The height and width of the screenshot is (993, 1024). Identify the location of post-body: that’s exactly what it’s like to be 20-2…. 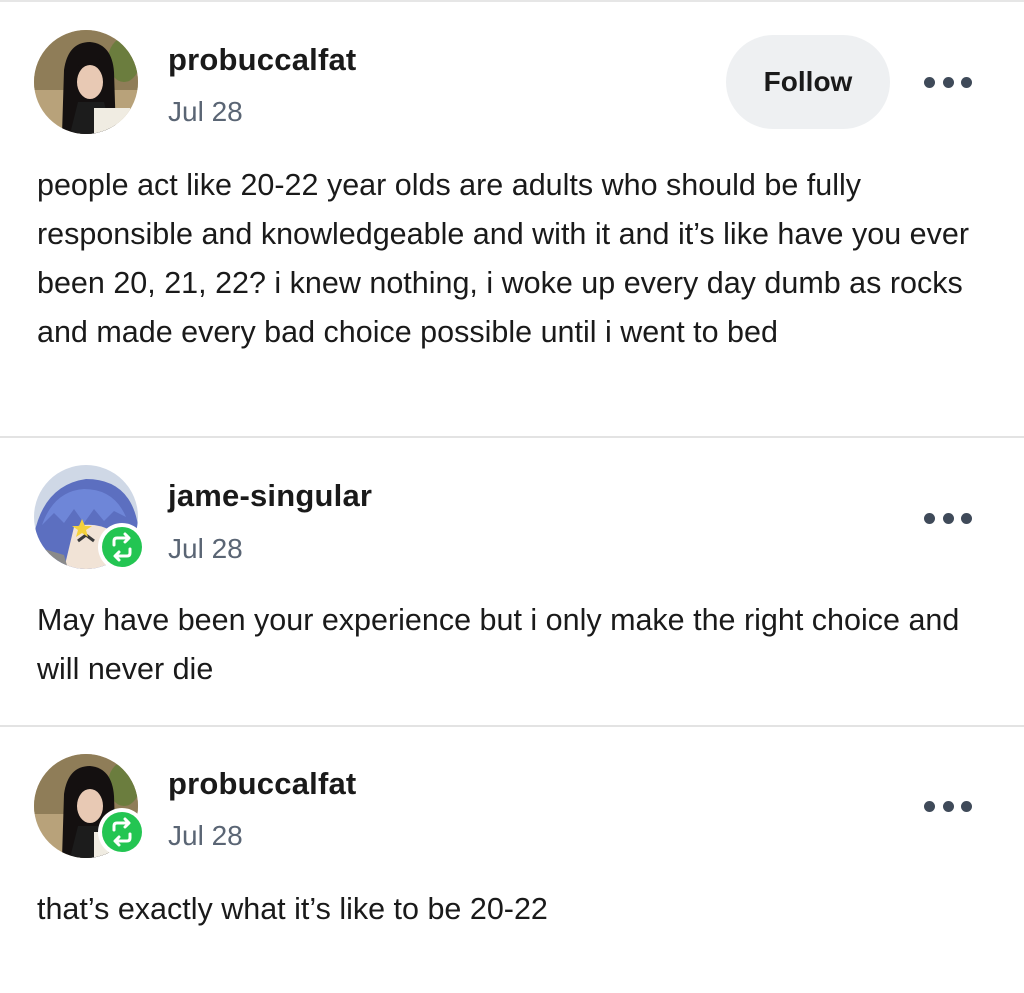
(292, 909).